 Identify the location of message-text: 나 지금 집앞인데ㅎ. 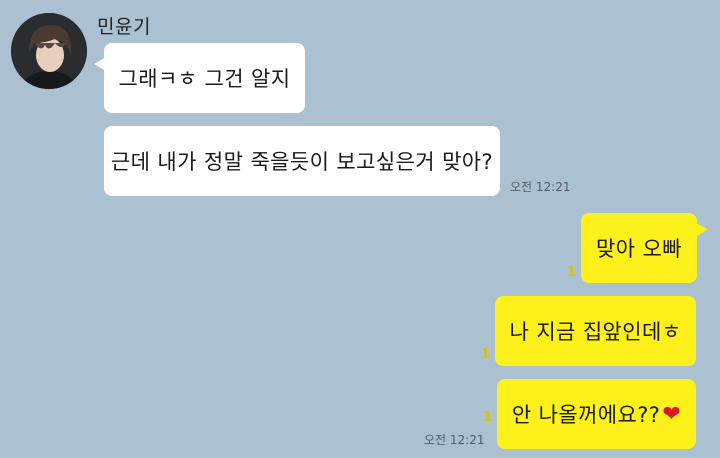
(595, 332).